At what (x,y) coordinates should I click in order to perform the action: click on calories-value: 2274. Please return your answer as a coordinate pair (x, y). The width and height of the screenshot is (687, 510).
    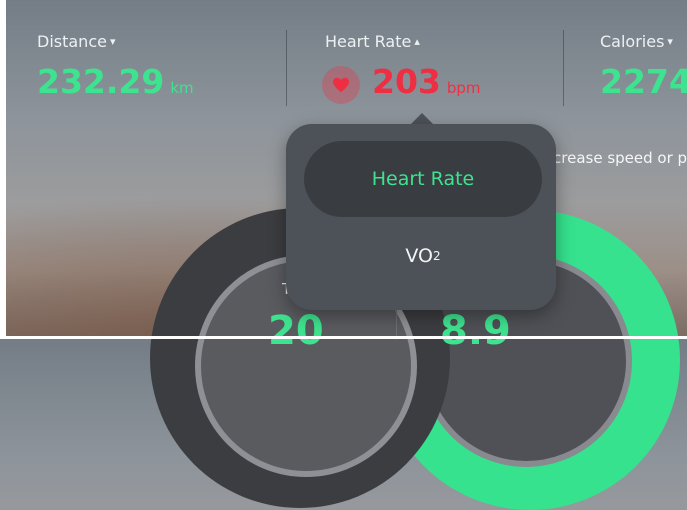
    Looking at the image, I should click on (643, 81).